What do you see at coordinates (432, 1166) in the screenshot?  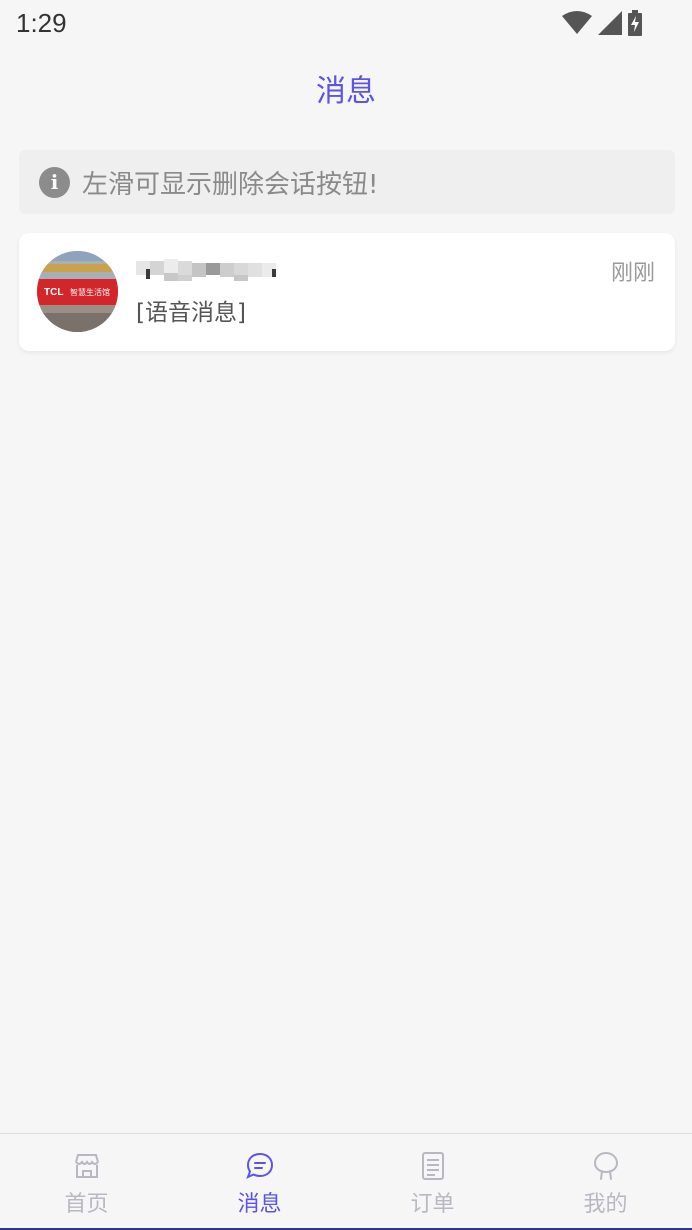 I see `document-icon` at bounding box center [432, 1166].